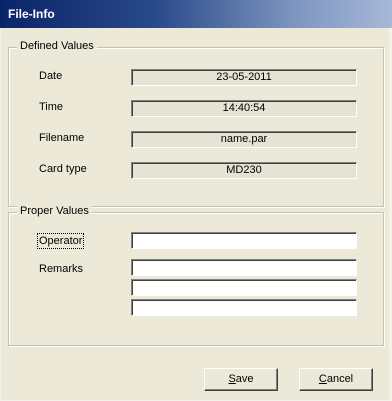  I want to click on filename-value: name.par, so click(244, 139).